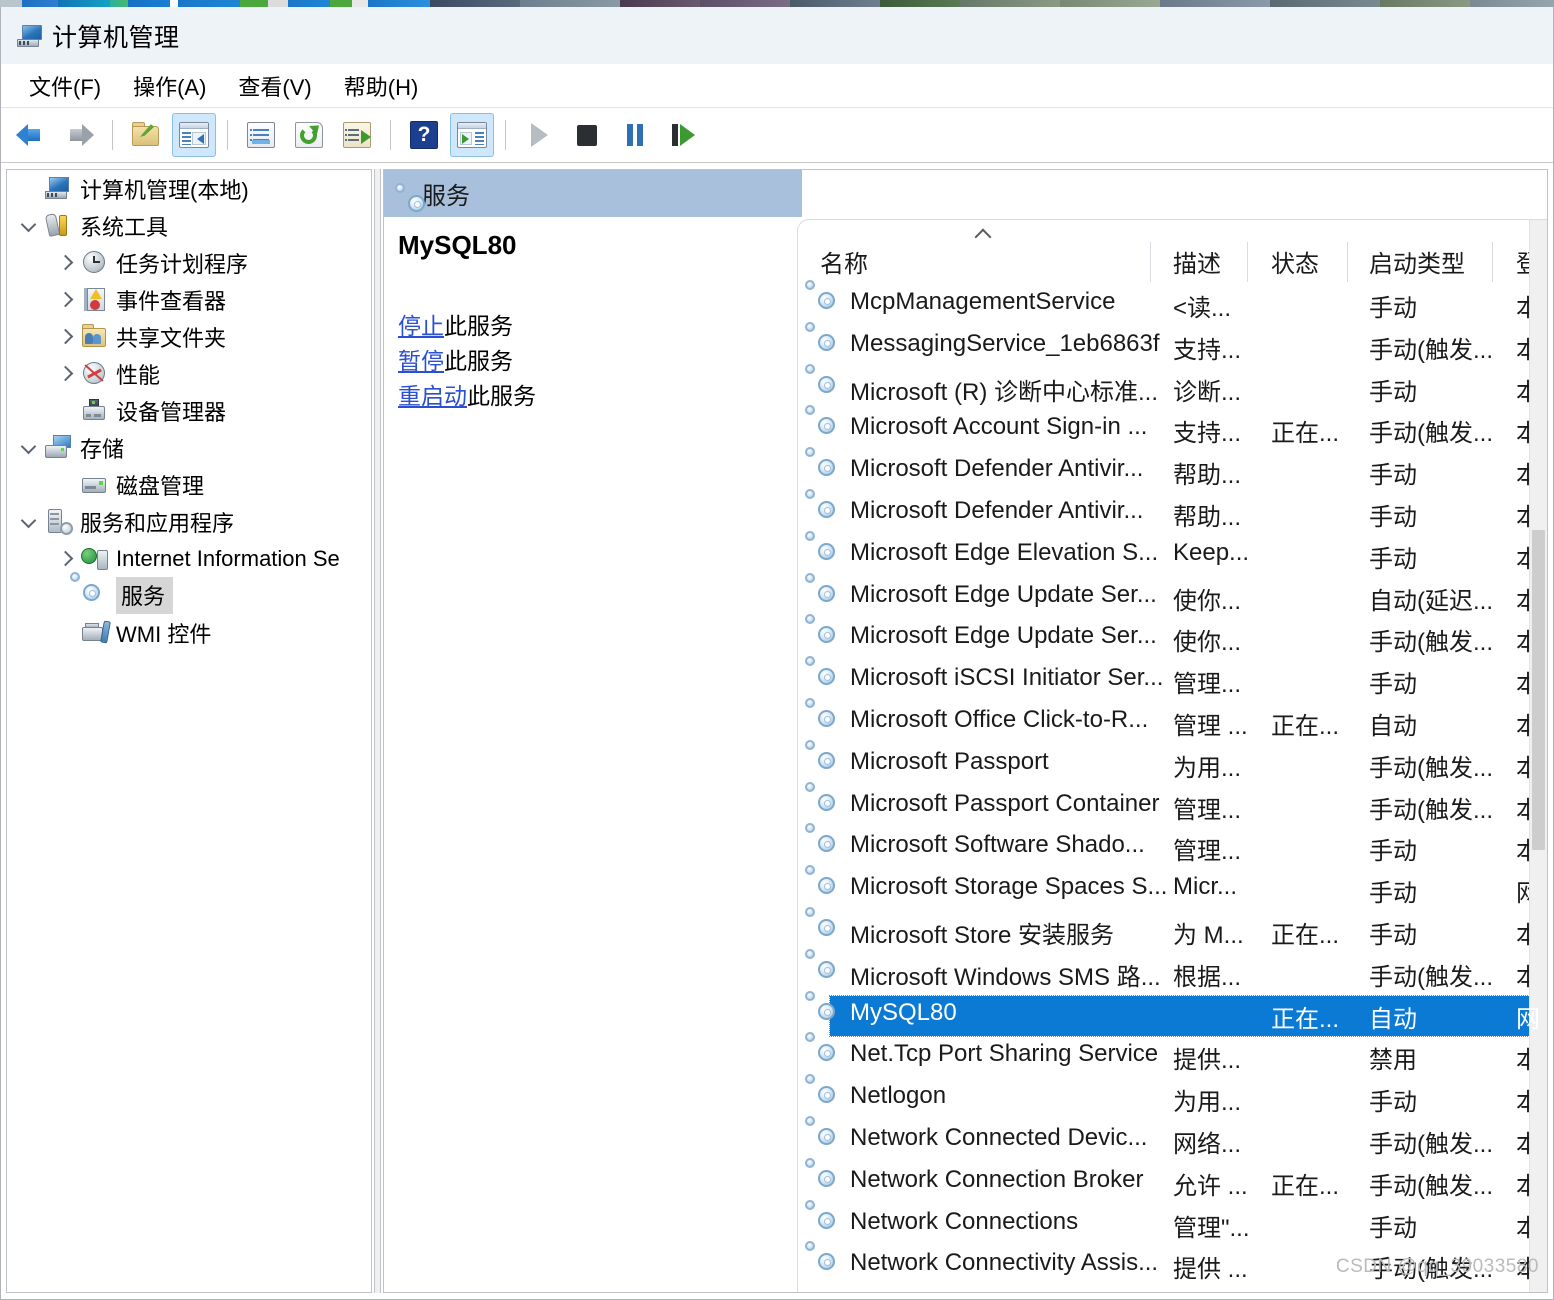 The image size is (1554, 1300). What do you see at coordinates (1172, 762) in the screenshot?
I see `table-row: Microsoft Passport 为用... 手动(触发... 本` at bounding box center [1172, 762].